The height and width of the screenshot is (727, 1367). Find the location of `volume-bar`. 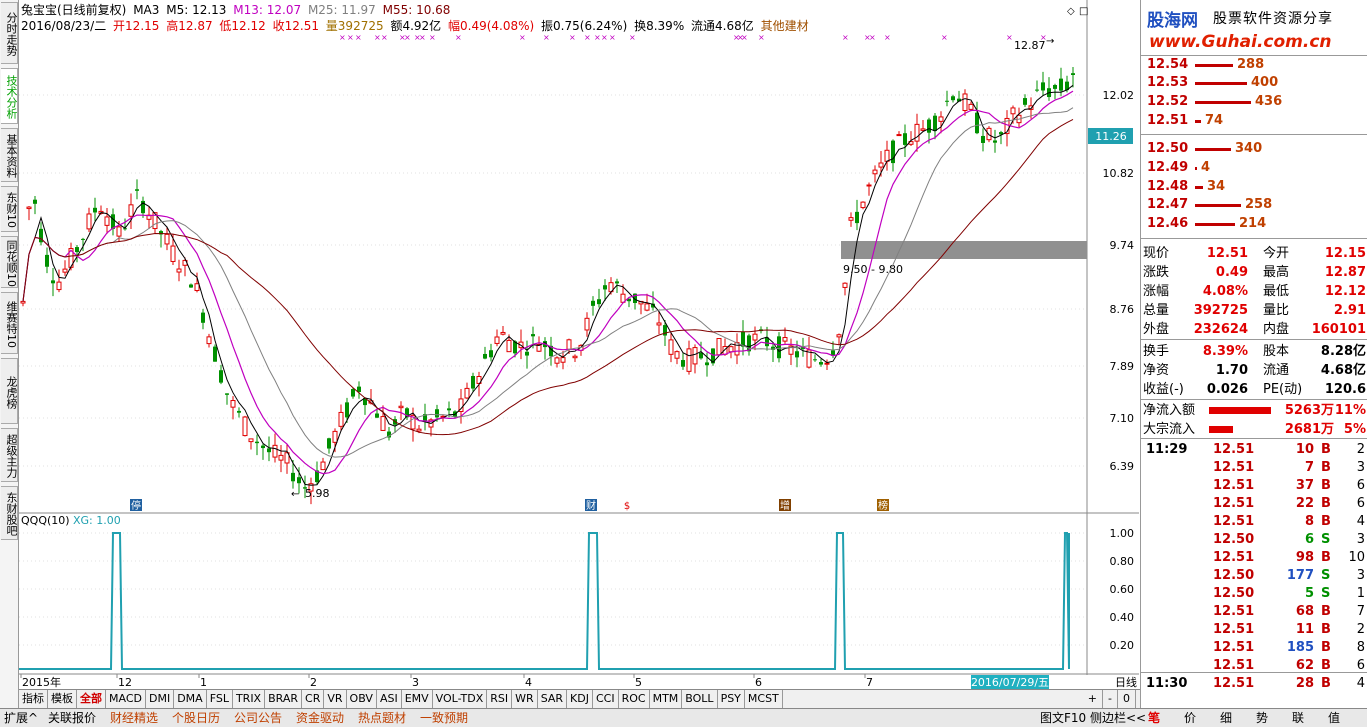

volume-bar is located at coordinates (1196, 168).